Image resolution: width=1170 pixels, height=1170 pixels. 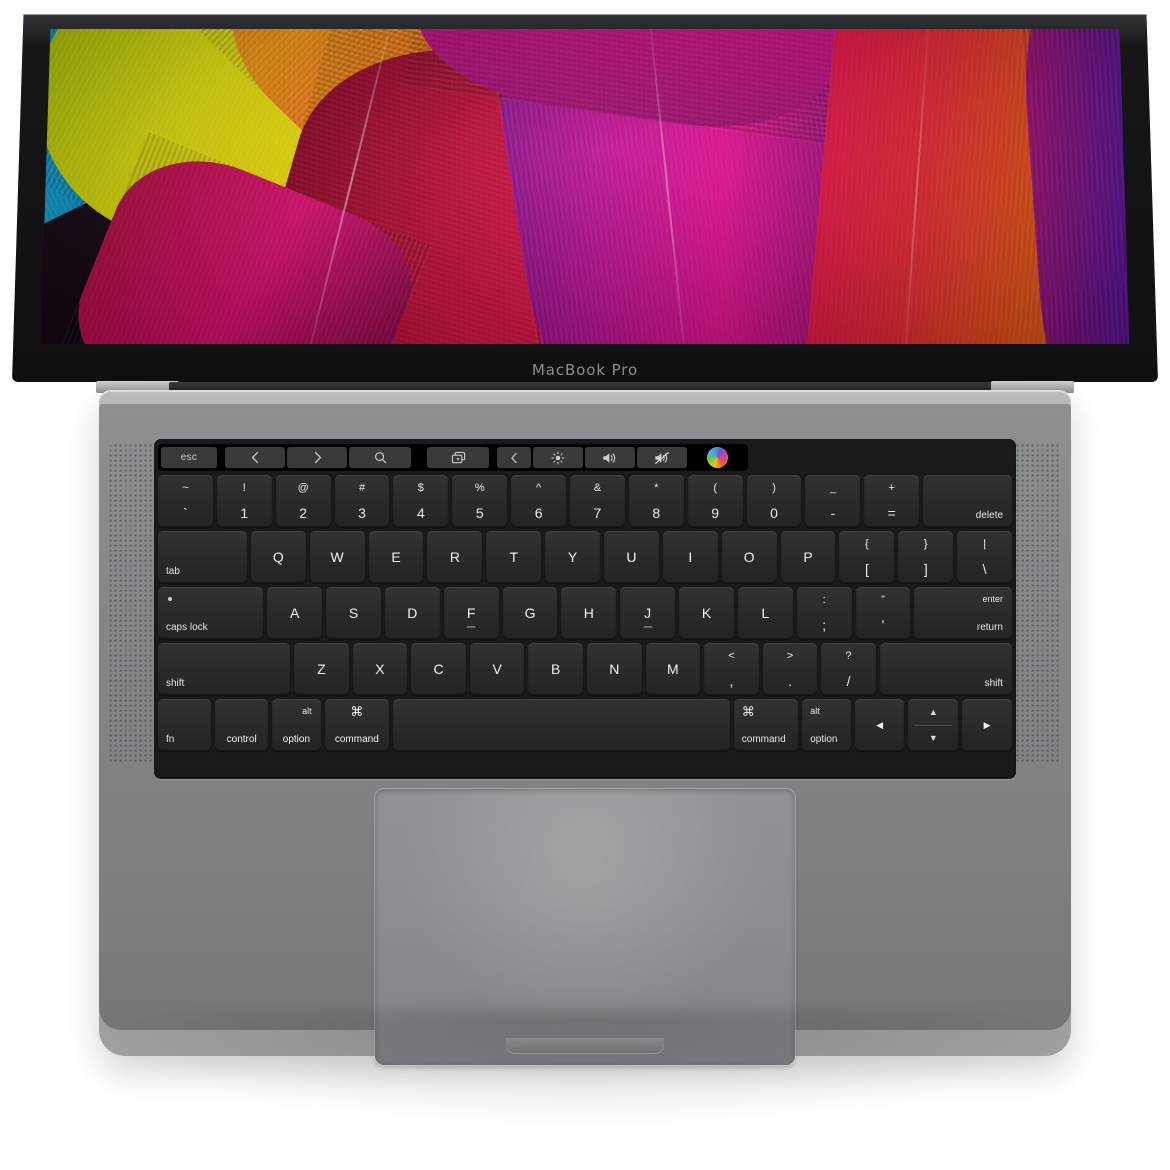 I want to click on key-d: D, so click(x=412, y=613).